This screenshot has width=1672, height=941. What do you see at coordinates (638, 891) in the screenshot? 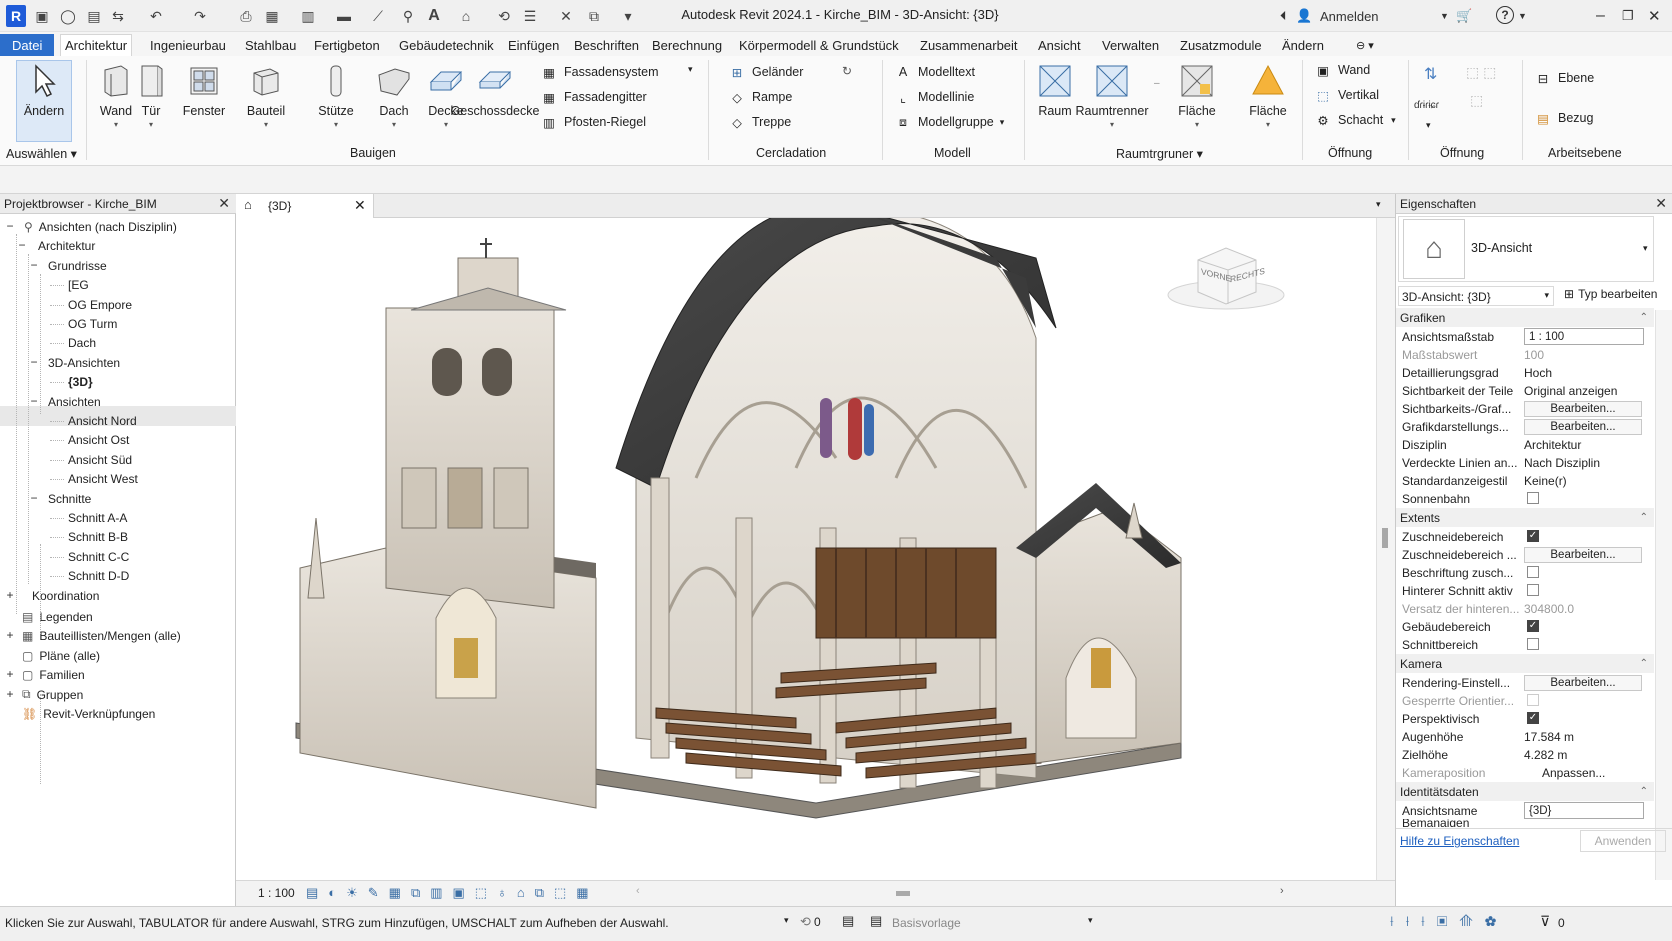
I see `scroll-left-icon: ‹` at bounding box center [638, 891].